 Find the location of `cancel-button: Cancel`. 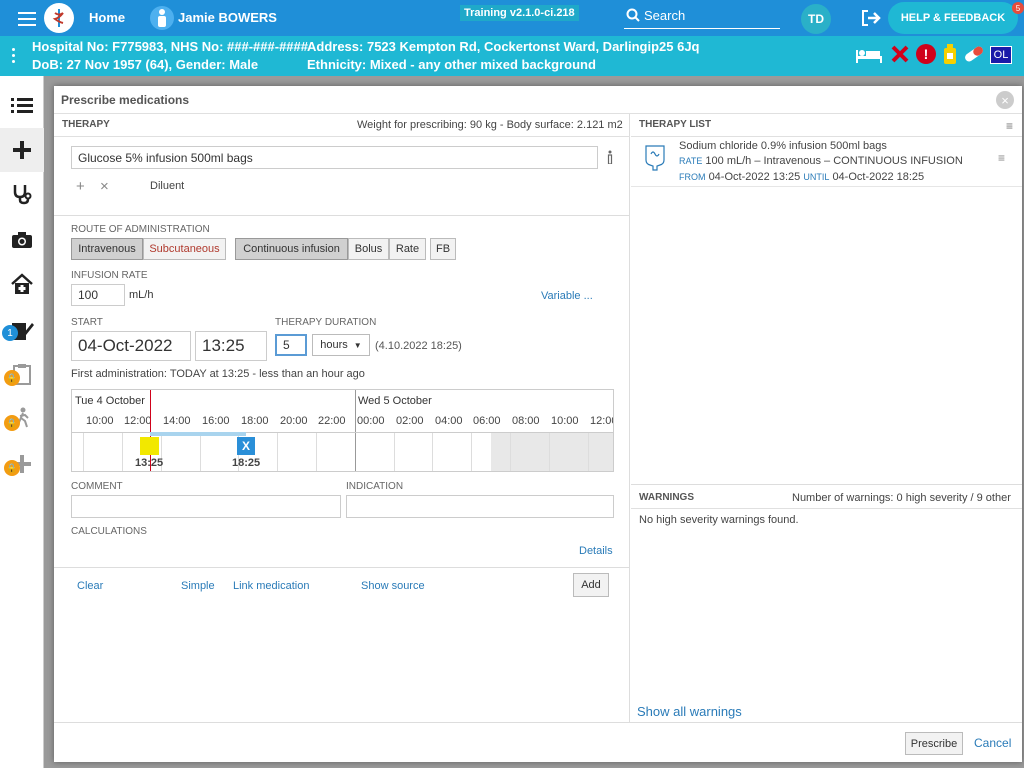

cancel-button: Cancel is located at coordinates (992, 743).